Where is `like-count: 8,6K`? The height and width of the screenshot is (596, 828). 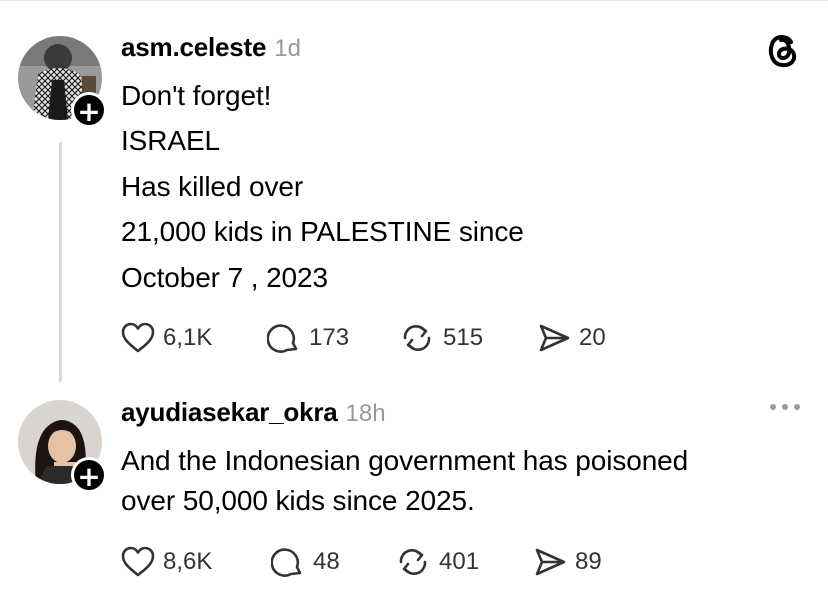 like-count: 8,6K is located at coordinates (188, 561).